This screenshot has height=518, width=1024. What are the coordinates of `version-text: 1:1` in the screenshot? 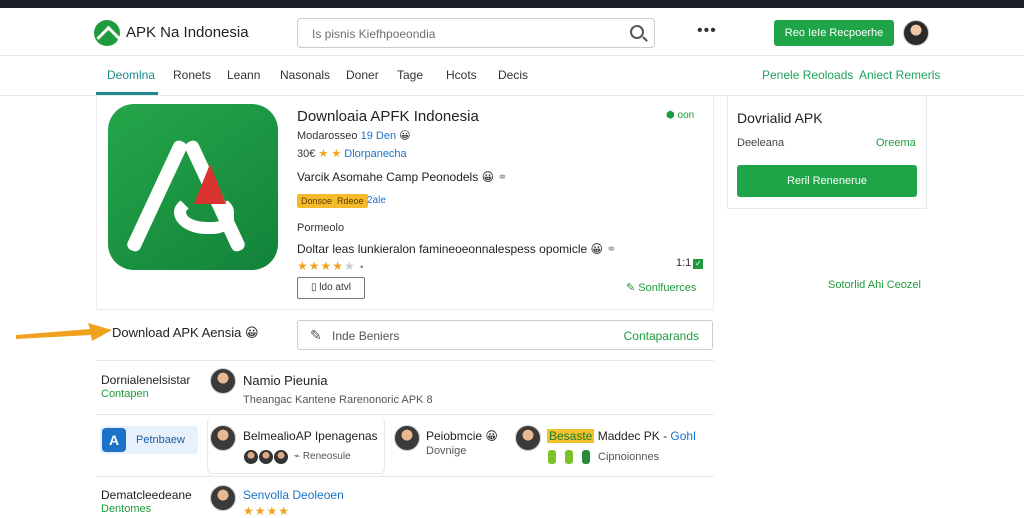 It's located at (684, 263).